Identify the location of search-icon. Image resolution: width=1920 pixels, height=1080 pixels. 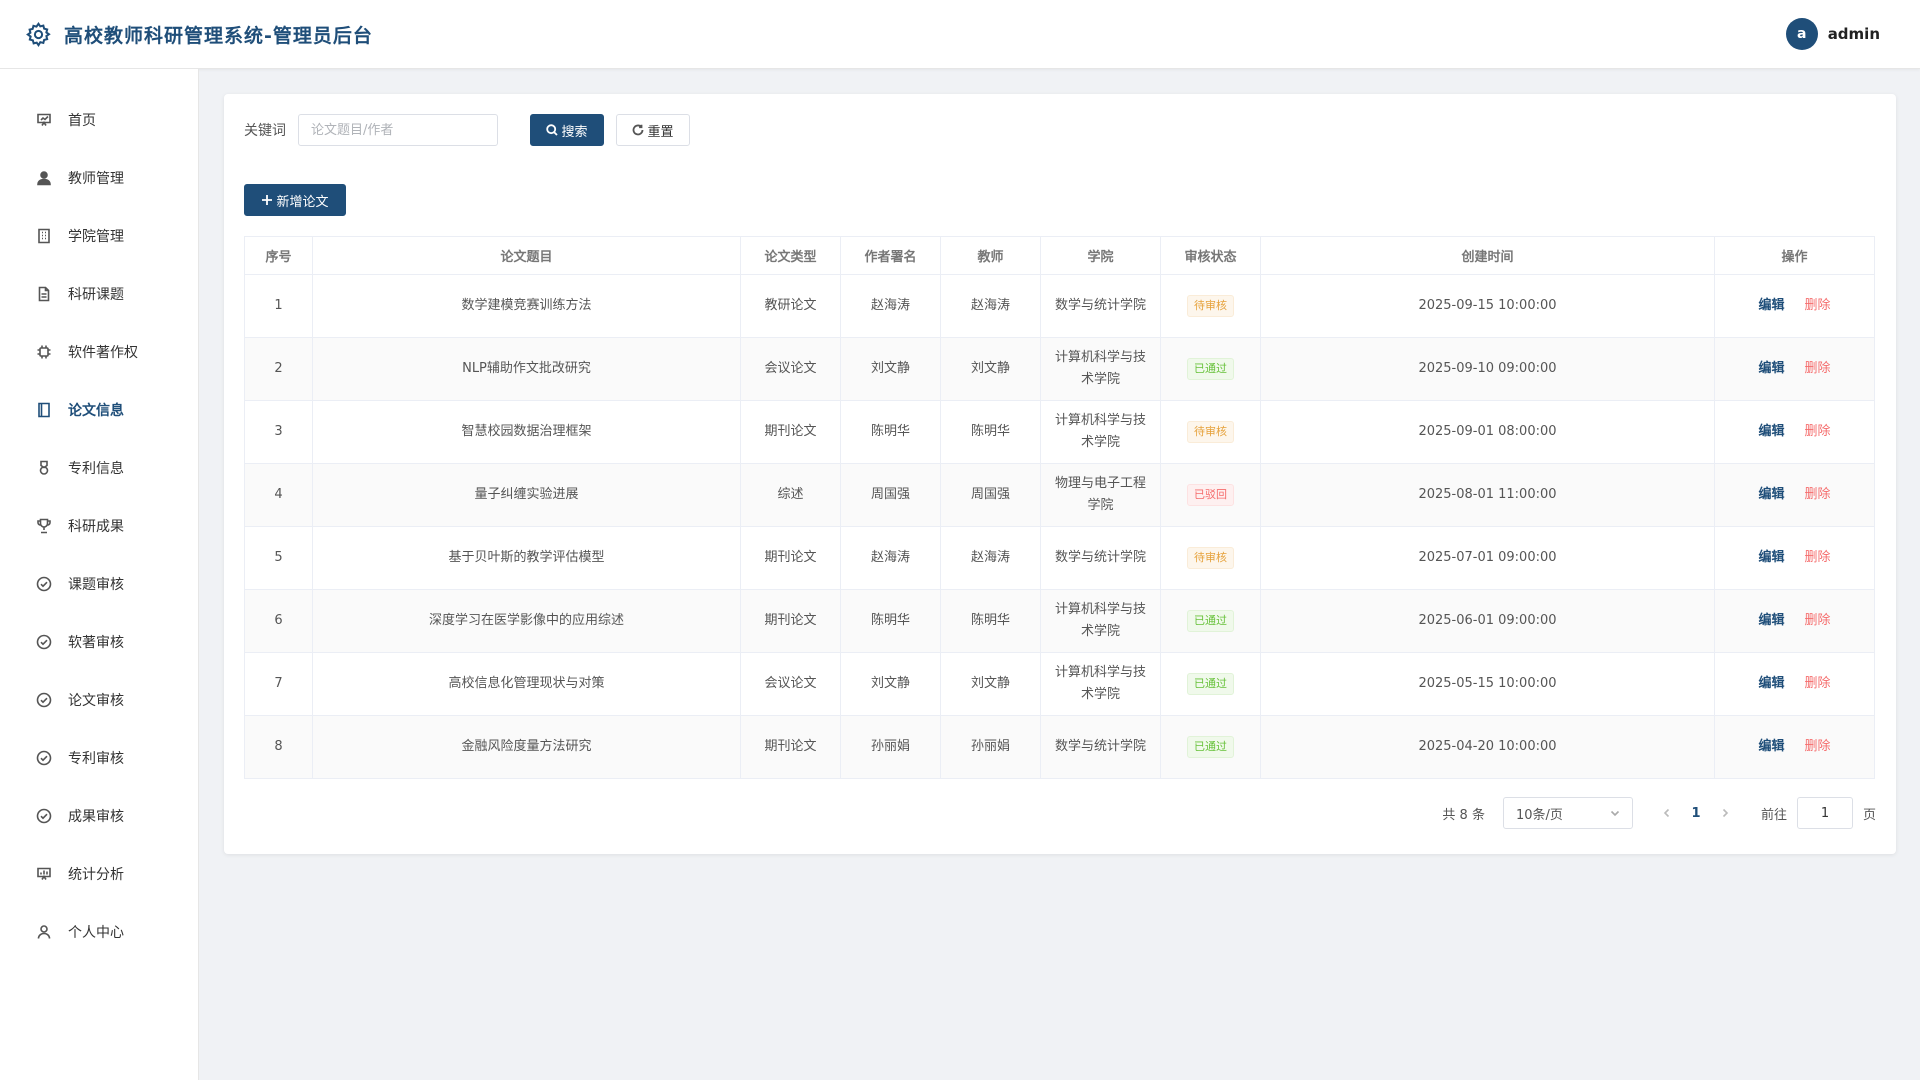
(552, 130).